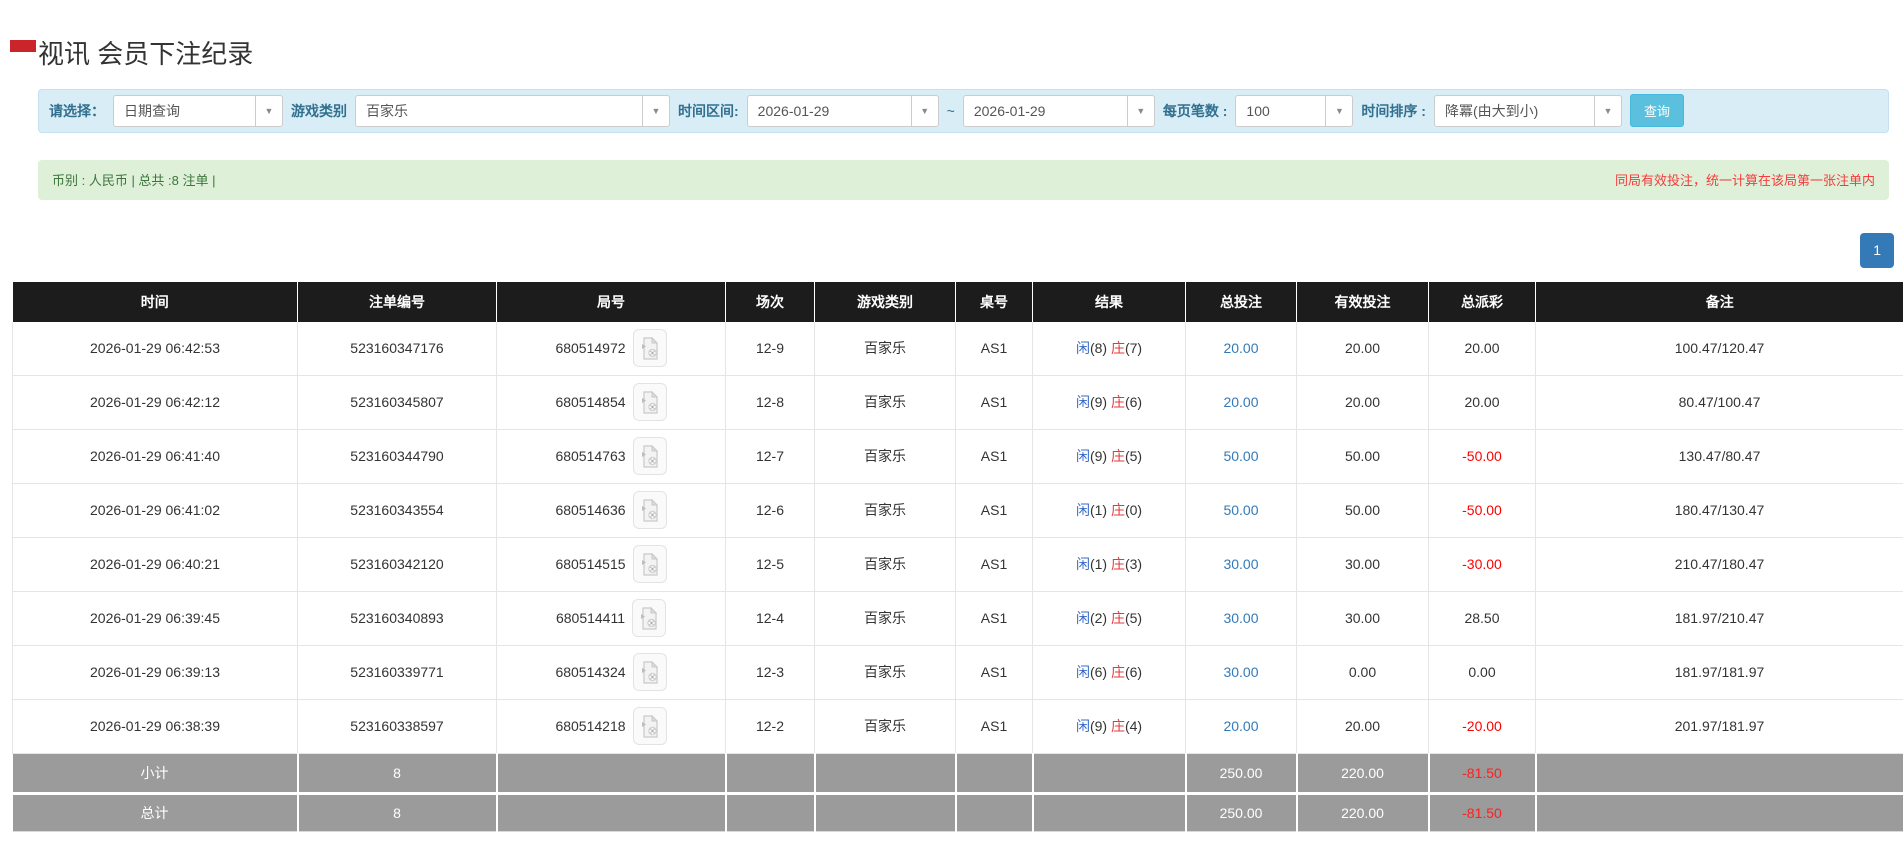 This screenshot has height=843, width=1903. I want to click on result-cell: 闲(9) 庄(6), so click(1109, 402).